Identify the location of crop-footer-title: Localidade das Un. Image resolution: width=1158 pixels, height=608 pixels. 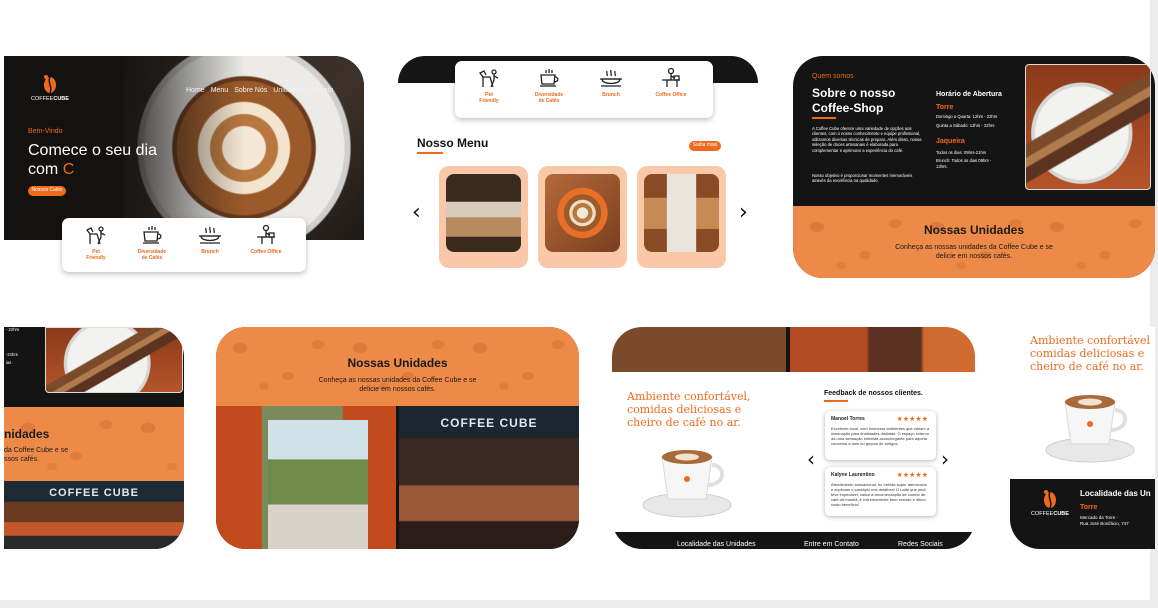
(1115, 493).